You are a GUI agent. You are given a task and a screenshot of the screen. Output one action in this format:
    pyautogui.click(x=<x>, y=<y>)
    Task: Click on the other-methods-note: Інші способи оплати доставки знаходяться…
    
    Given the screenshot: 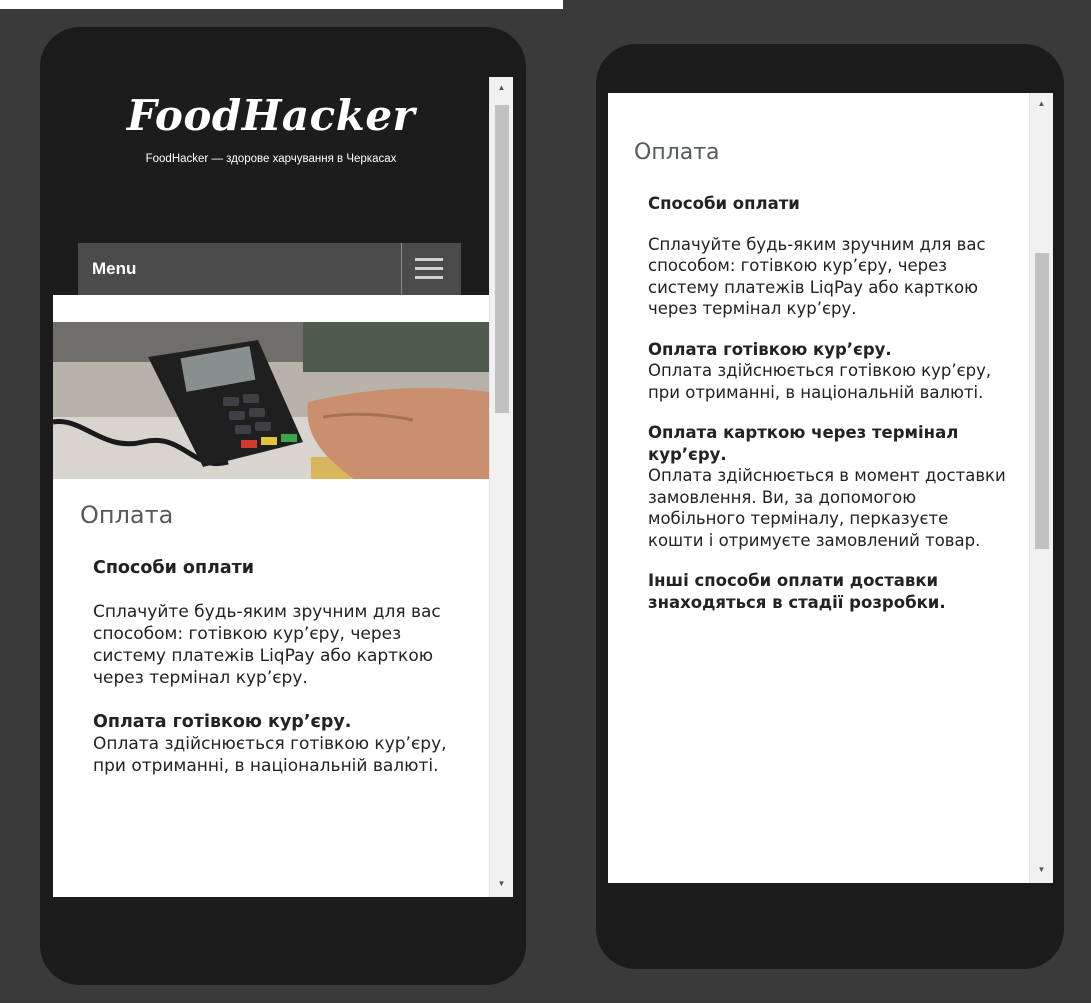 What is the action you would take?
    pyautogui.click(x=797, y=591)
    